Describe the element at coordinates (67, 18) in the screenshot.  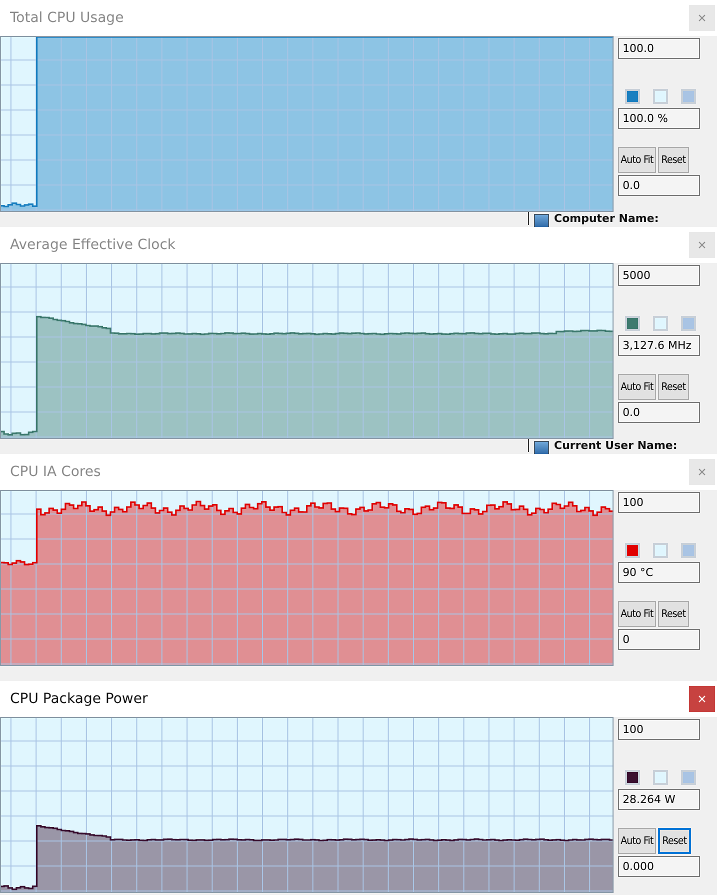
I see `window-title: Total CPU Usage` at that location.